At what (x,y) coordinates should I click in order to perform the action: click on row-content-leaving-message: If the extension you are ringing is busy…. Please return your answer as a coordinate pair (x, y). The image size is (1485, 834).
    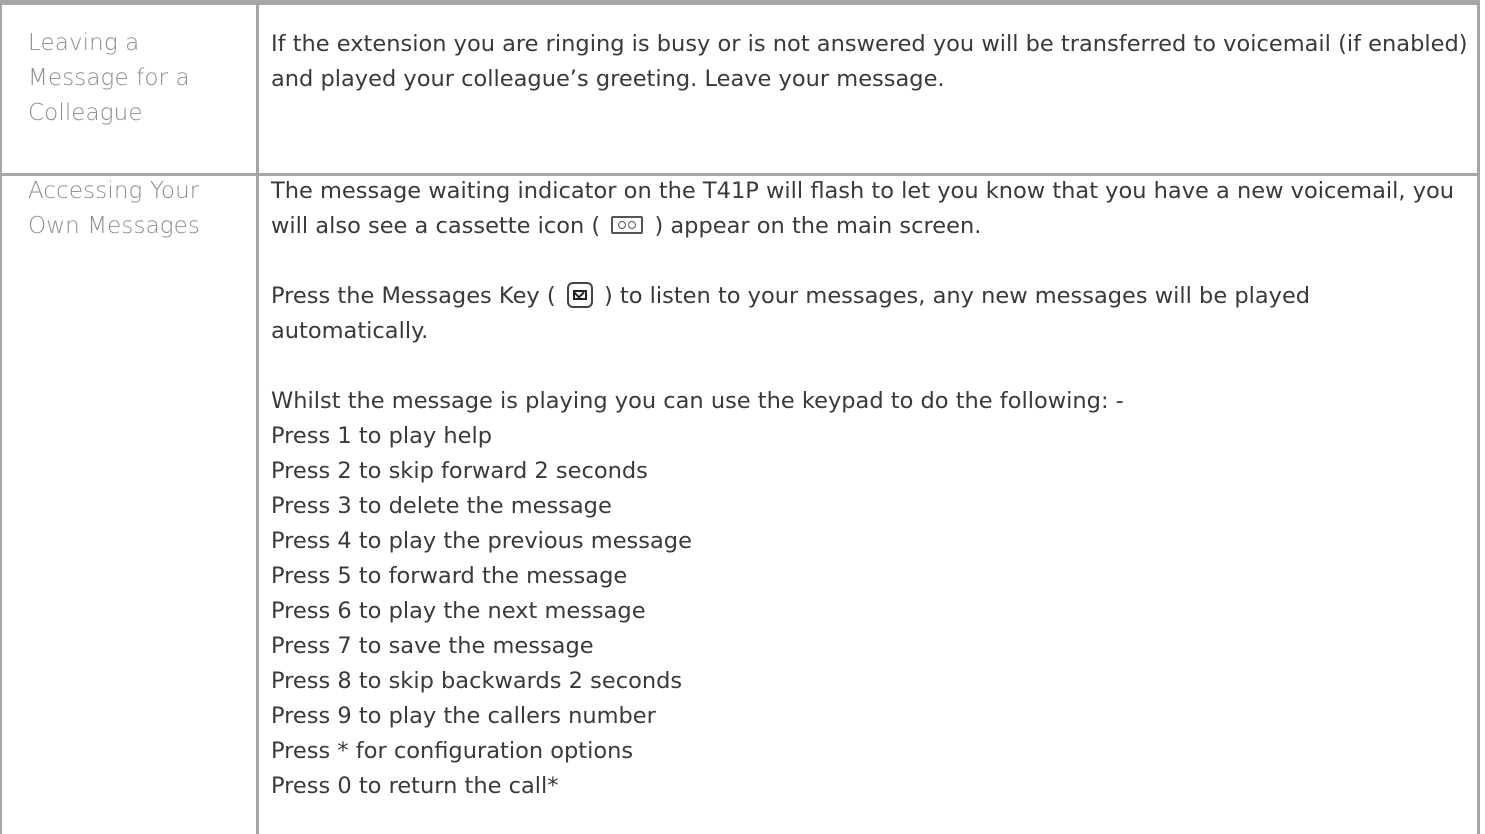
    Looking at the image, I should click on (871, 62).